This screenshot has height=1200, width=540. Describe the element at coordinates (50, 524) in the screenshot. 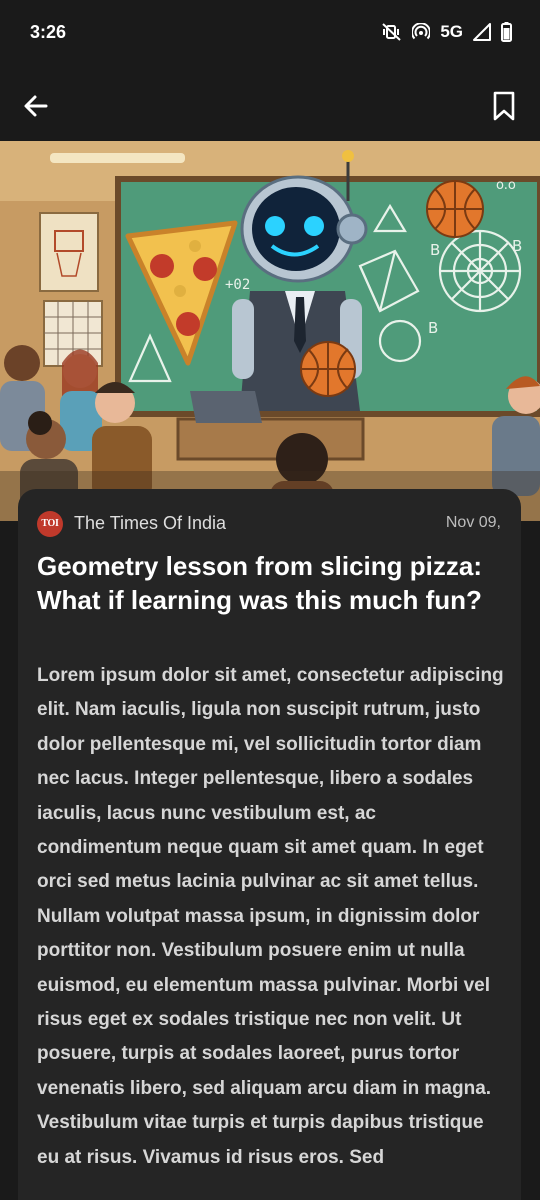

I see `toi-logo: TOI` at that location.